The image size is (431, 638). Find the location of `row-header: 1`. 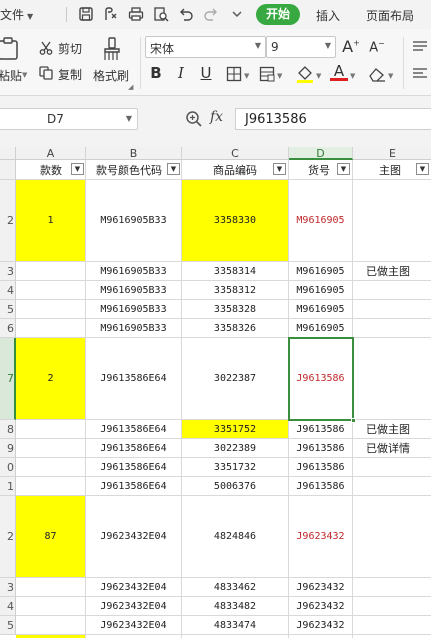

row-header: 1 is located at coordinates (8, 486).